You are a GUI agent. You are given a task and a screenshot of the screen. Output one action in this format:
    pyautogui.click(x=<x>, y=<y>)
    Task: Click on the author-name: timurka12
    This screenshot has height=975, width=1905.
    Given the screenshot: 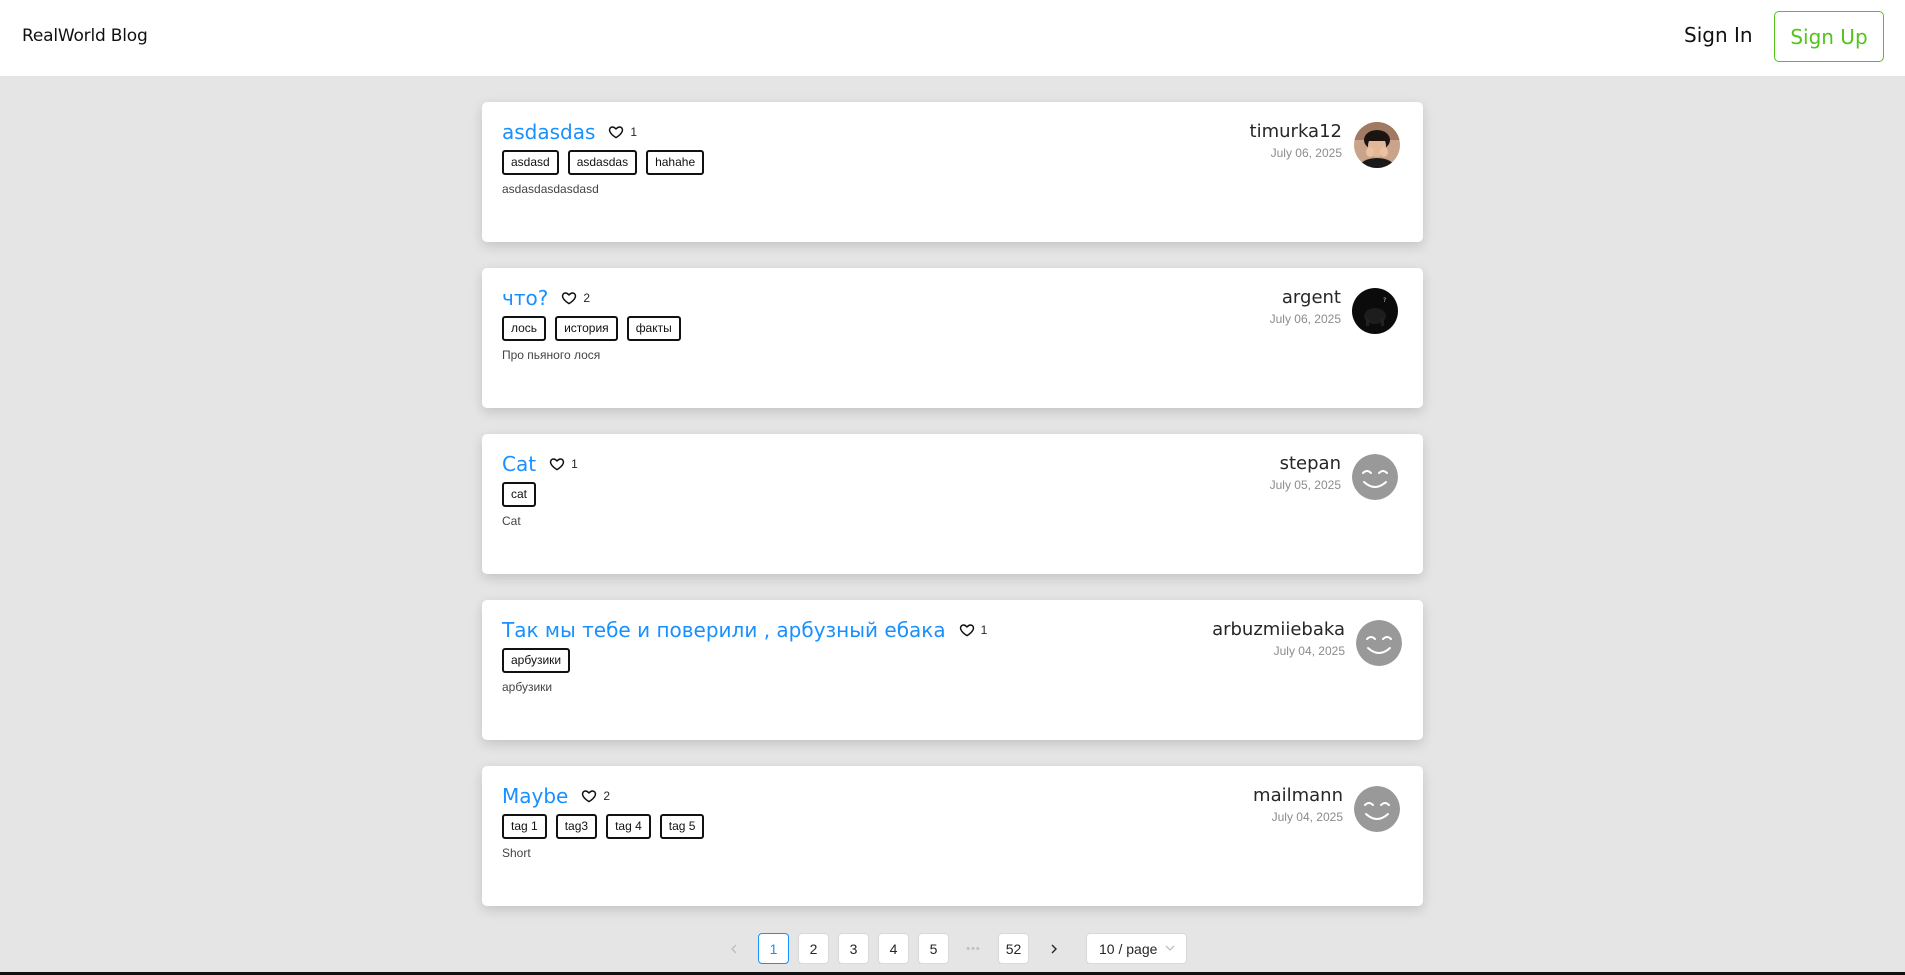 What is the action you would take?
    pyautogui.click(x=1296, y=131)
    